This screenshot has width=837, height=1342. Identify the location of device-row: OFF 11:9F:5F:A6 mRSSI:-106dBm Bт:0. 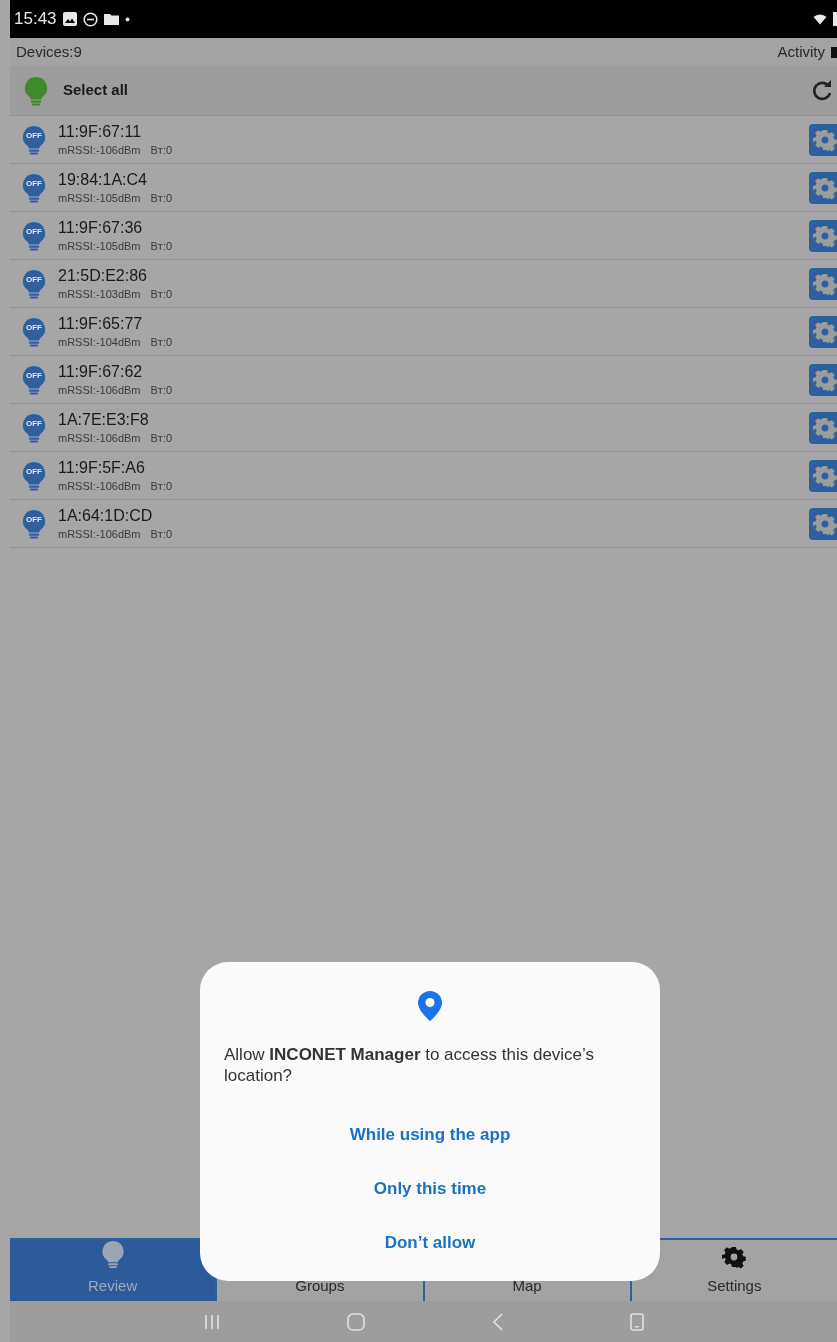
(423, 476).